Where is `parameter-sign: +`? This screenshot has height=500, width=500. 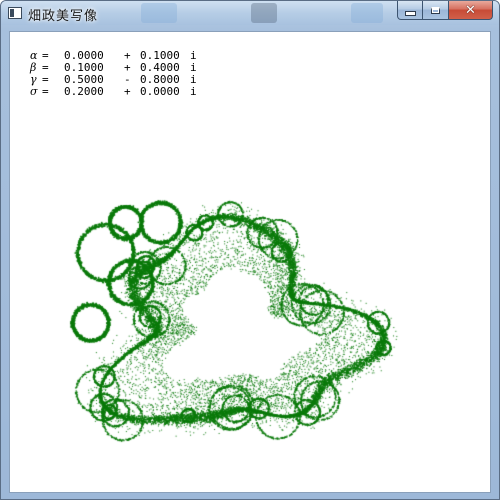
parameter-sign: + is located at coordinates (127, 91).